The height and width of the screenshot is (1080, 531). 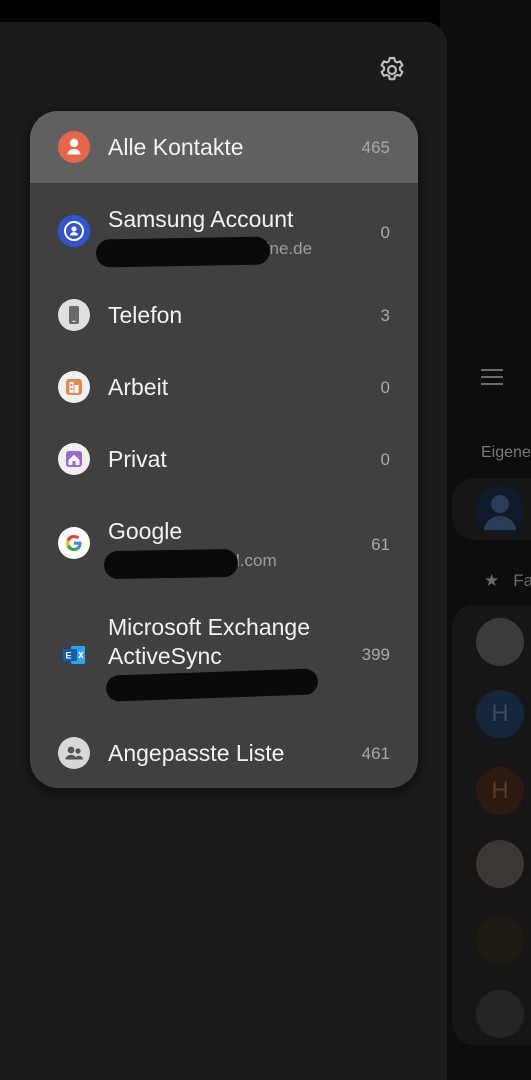 I want to click on menu-item-label: Telefon, so click(x=145, y=315).